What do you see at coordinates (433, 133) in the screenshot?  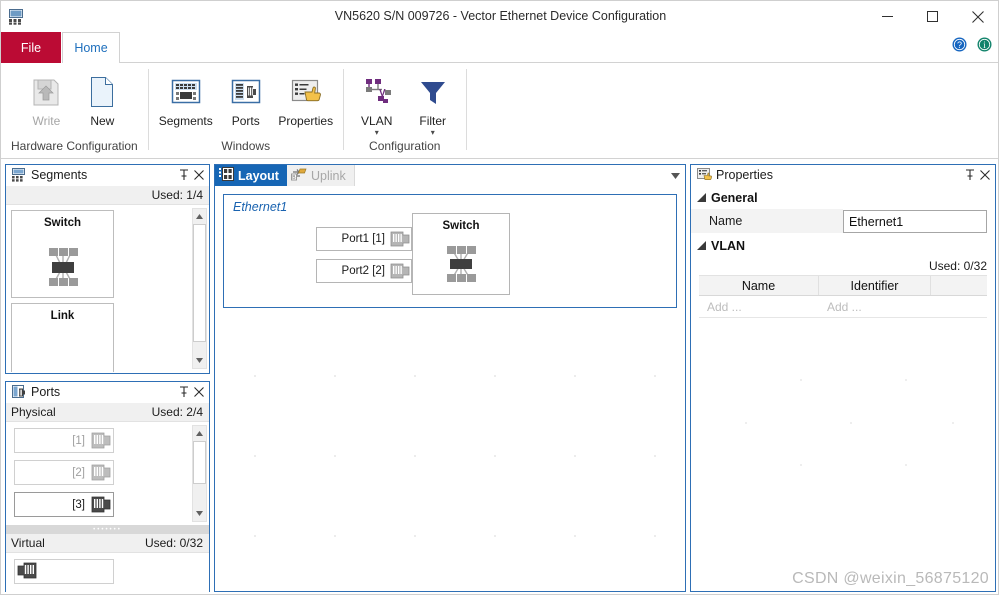 I see `filter-dropdown-caret: ▾` at bounding box center [433, 133].